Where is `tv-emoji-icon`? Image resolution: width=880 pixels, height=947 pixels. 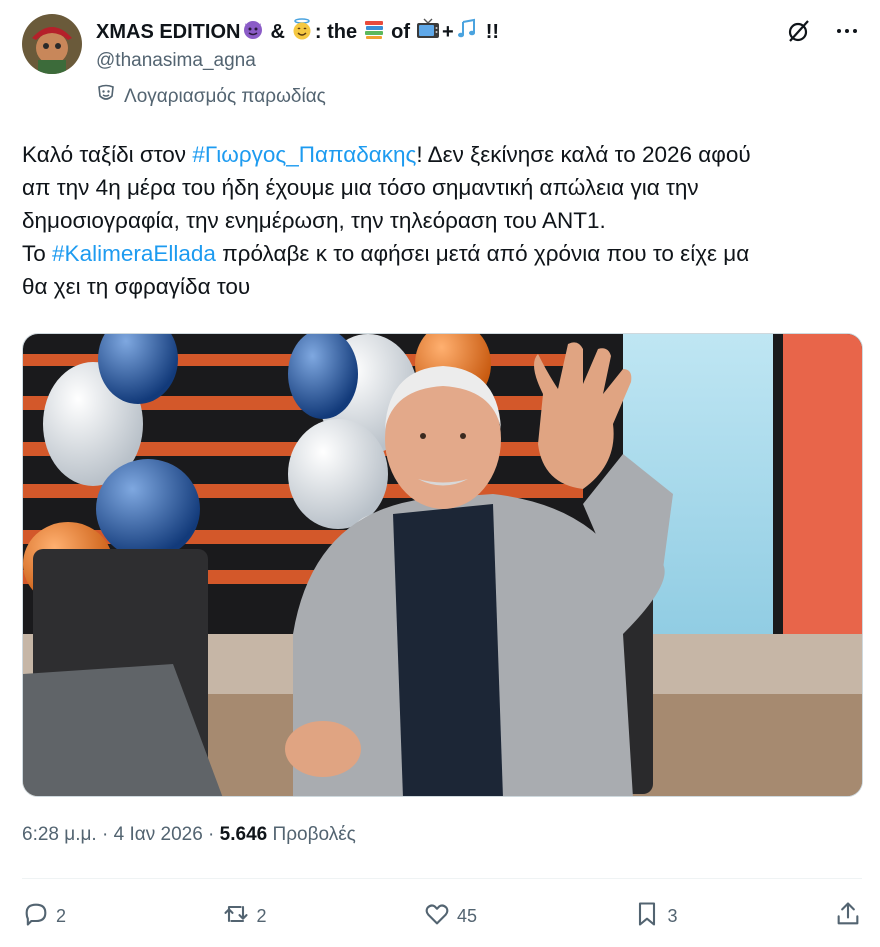 tv-emoji-icon is located at coordinates (428, 32).